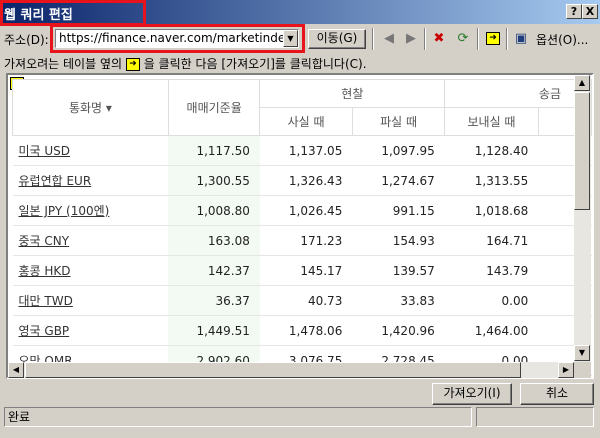  I want to click on cash-buy: 171.23, so click(306, 240).